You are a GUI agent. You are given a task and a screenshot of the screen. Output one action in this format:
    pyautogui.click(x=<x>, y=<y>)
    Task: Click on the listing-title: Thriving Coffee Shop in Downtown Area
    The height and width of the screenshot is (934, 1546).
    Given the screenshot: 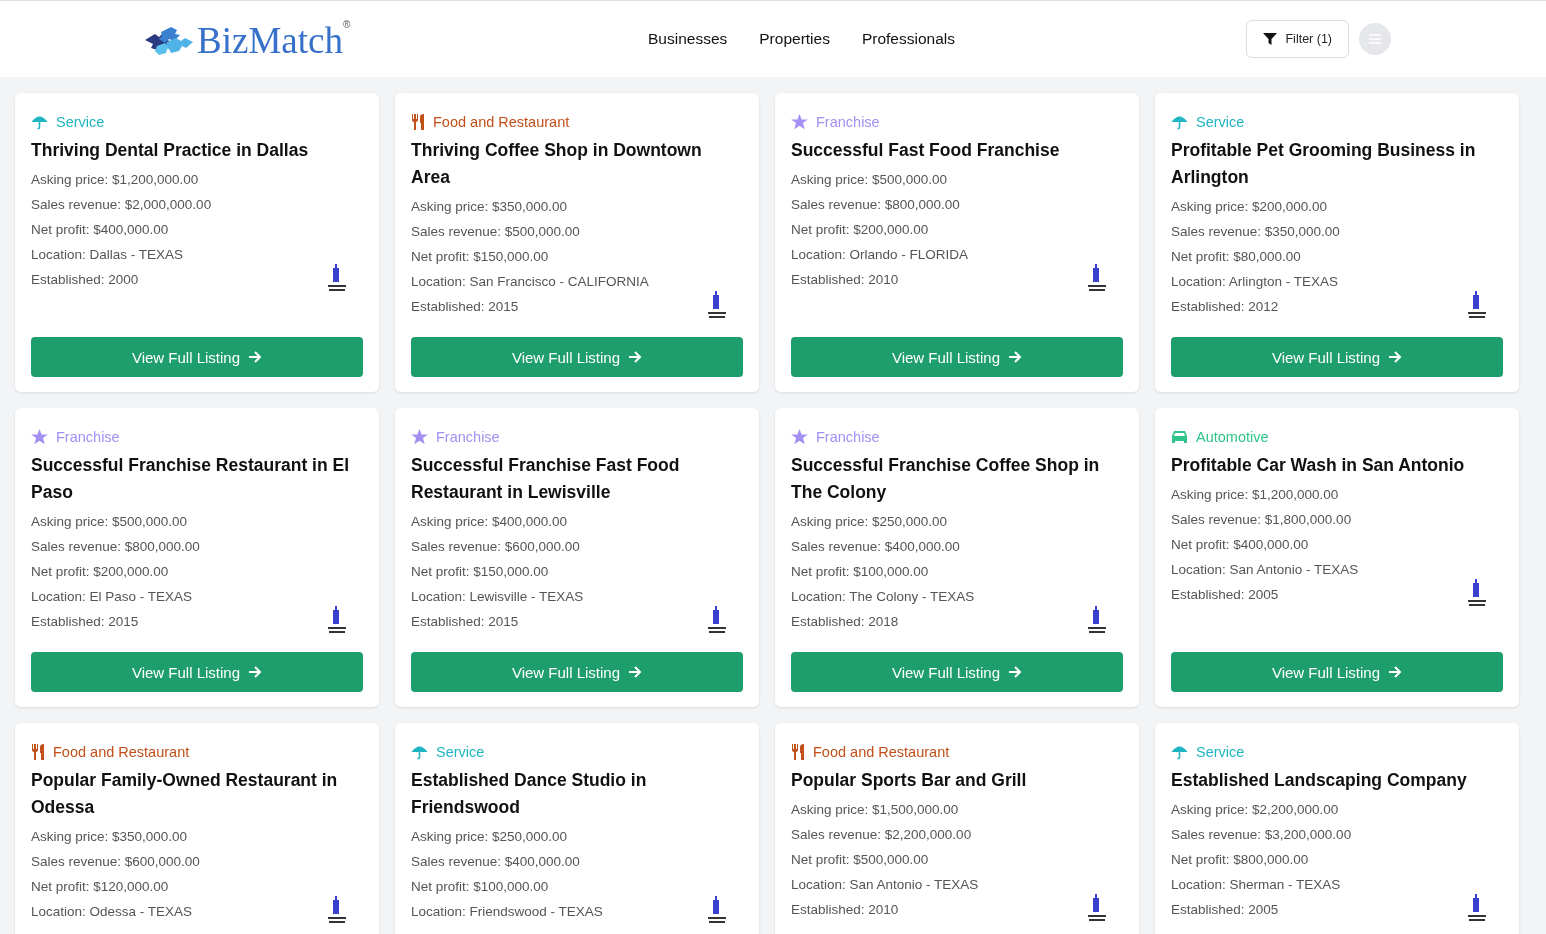 What is the action you would take?
    pyautogui.click(x=557, y=164)
    